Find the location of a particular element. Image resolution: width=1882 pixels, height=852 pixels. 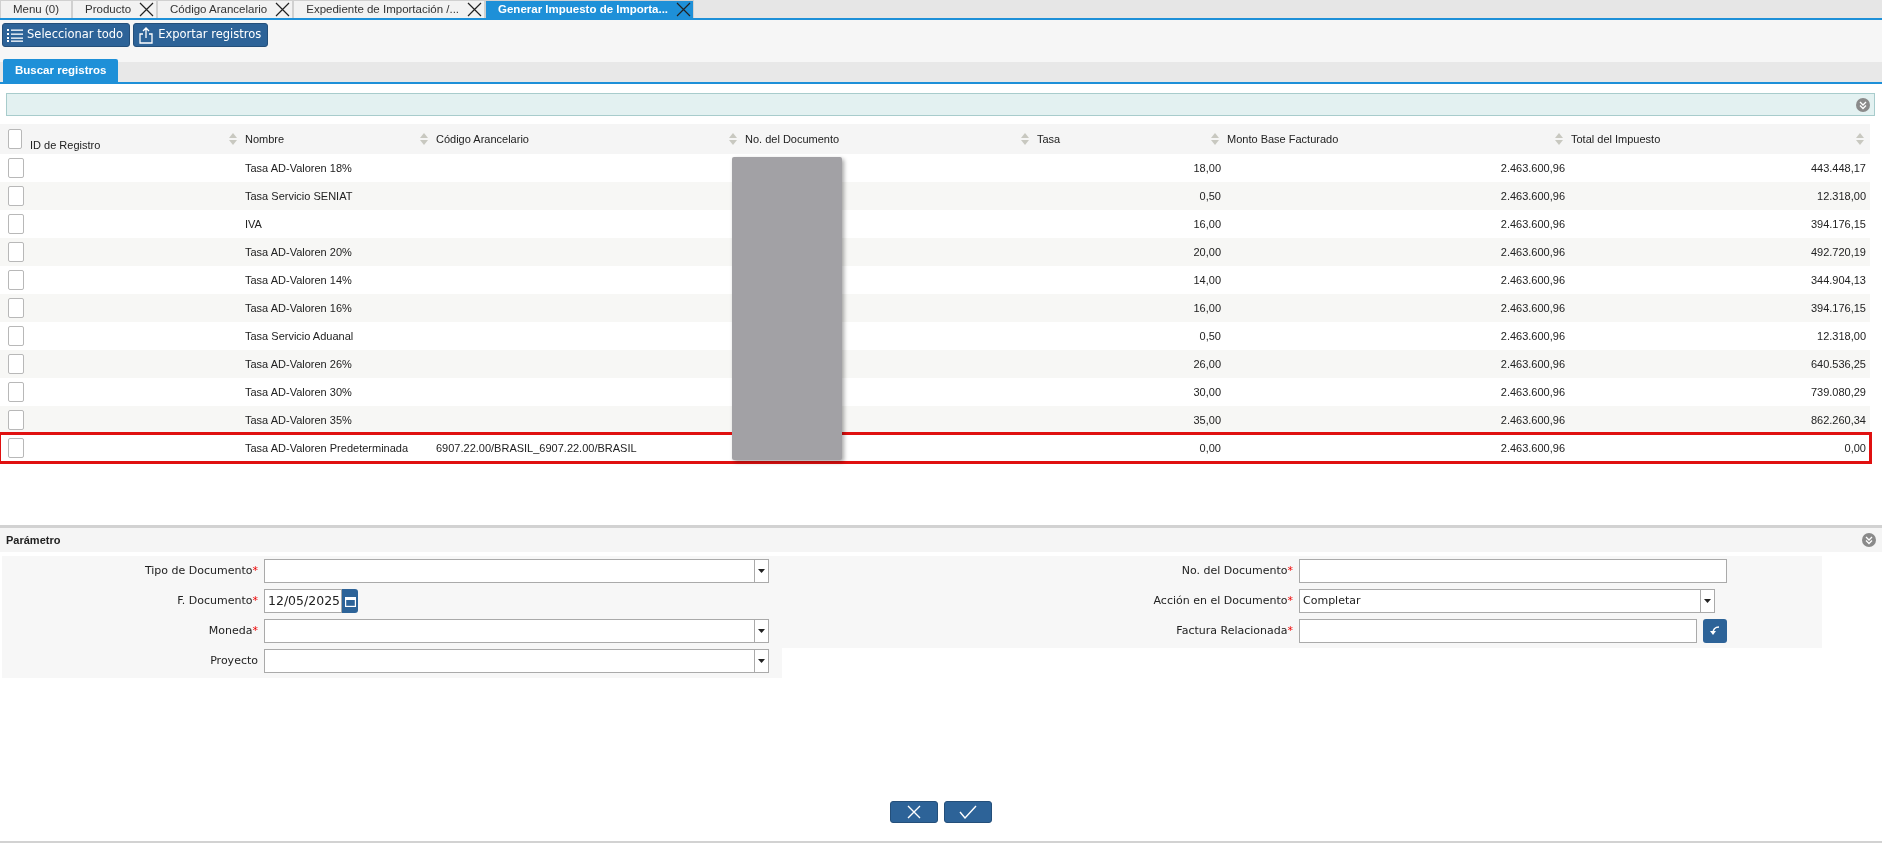

table-cell-text: 18,00 is located at coordinates (1207, 168).